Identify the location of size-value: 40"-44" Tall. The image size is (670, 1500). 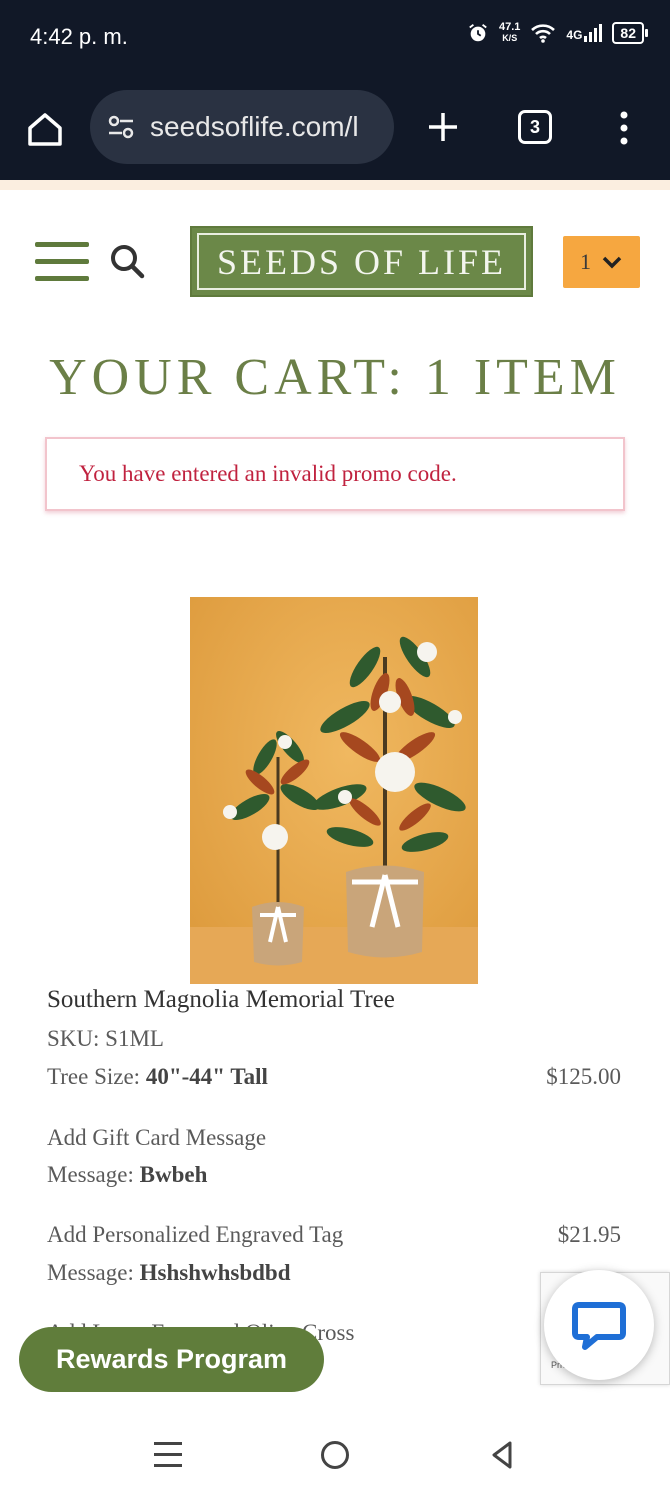
(206, 1076).